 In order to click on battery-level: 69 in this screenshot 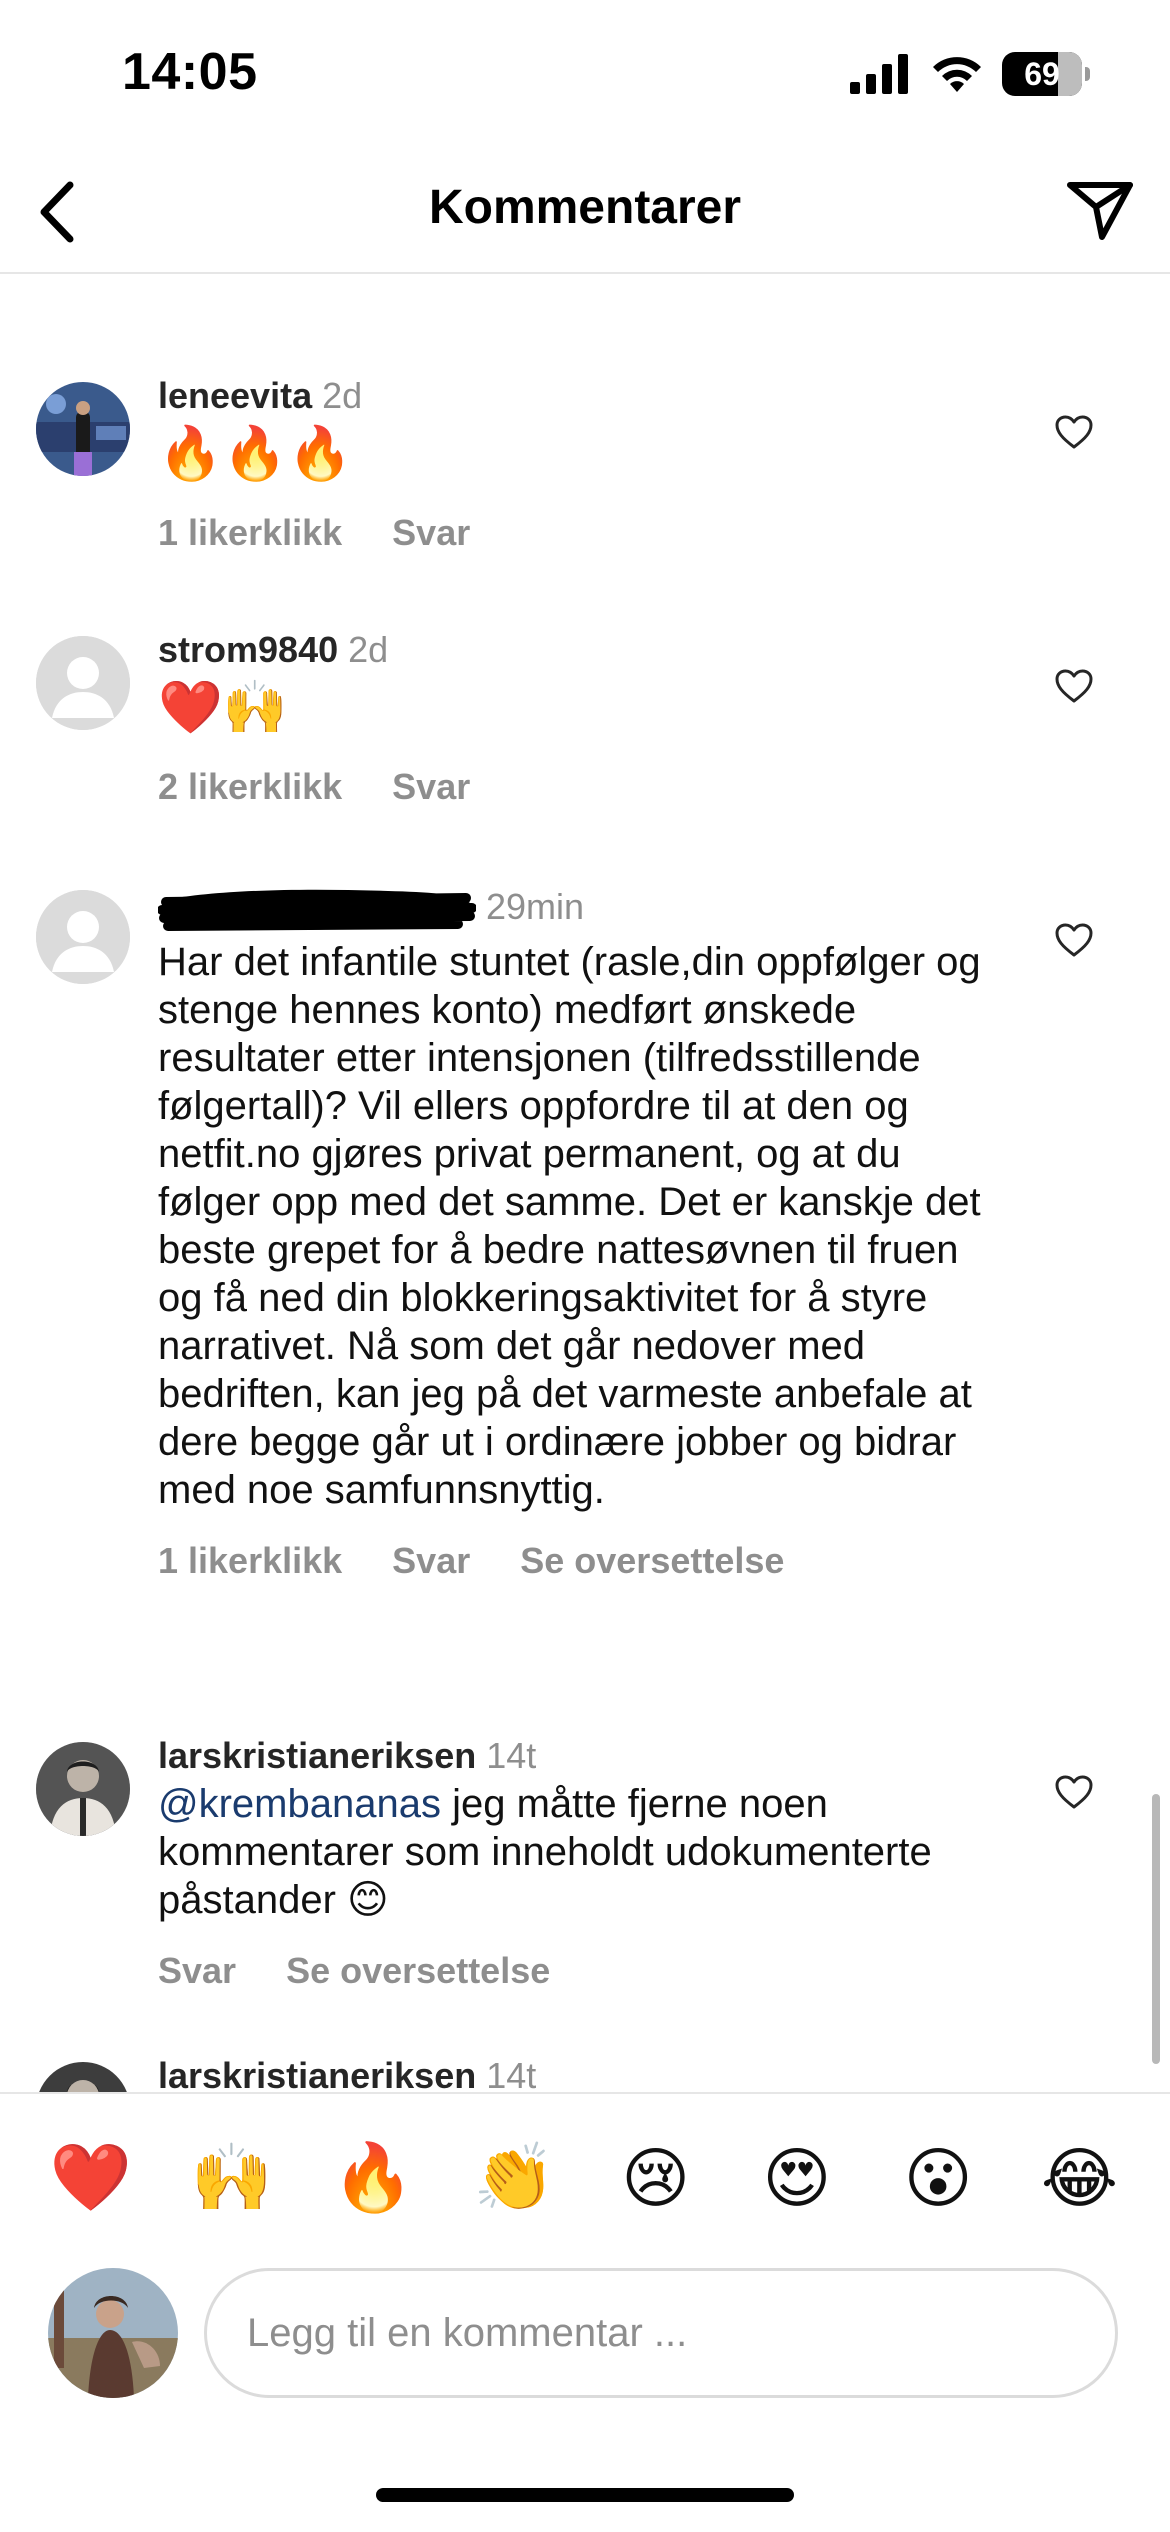, I will do `click(1042, 73)`.